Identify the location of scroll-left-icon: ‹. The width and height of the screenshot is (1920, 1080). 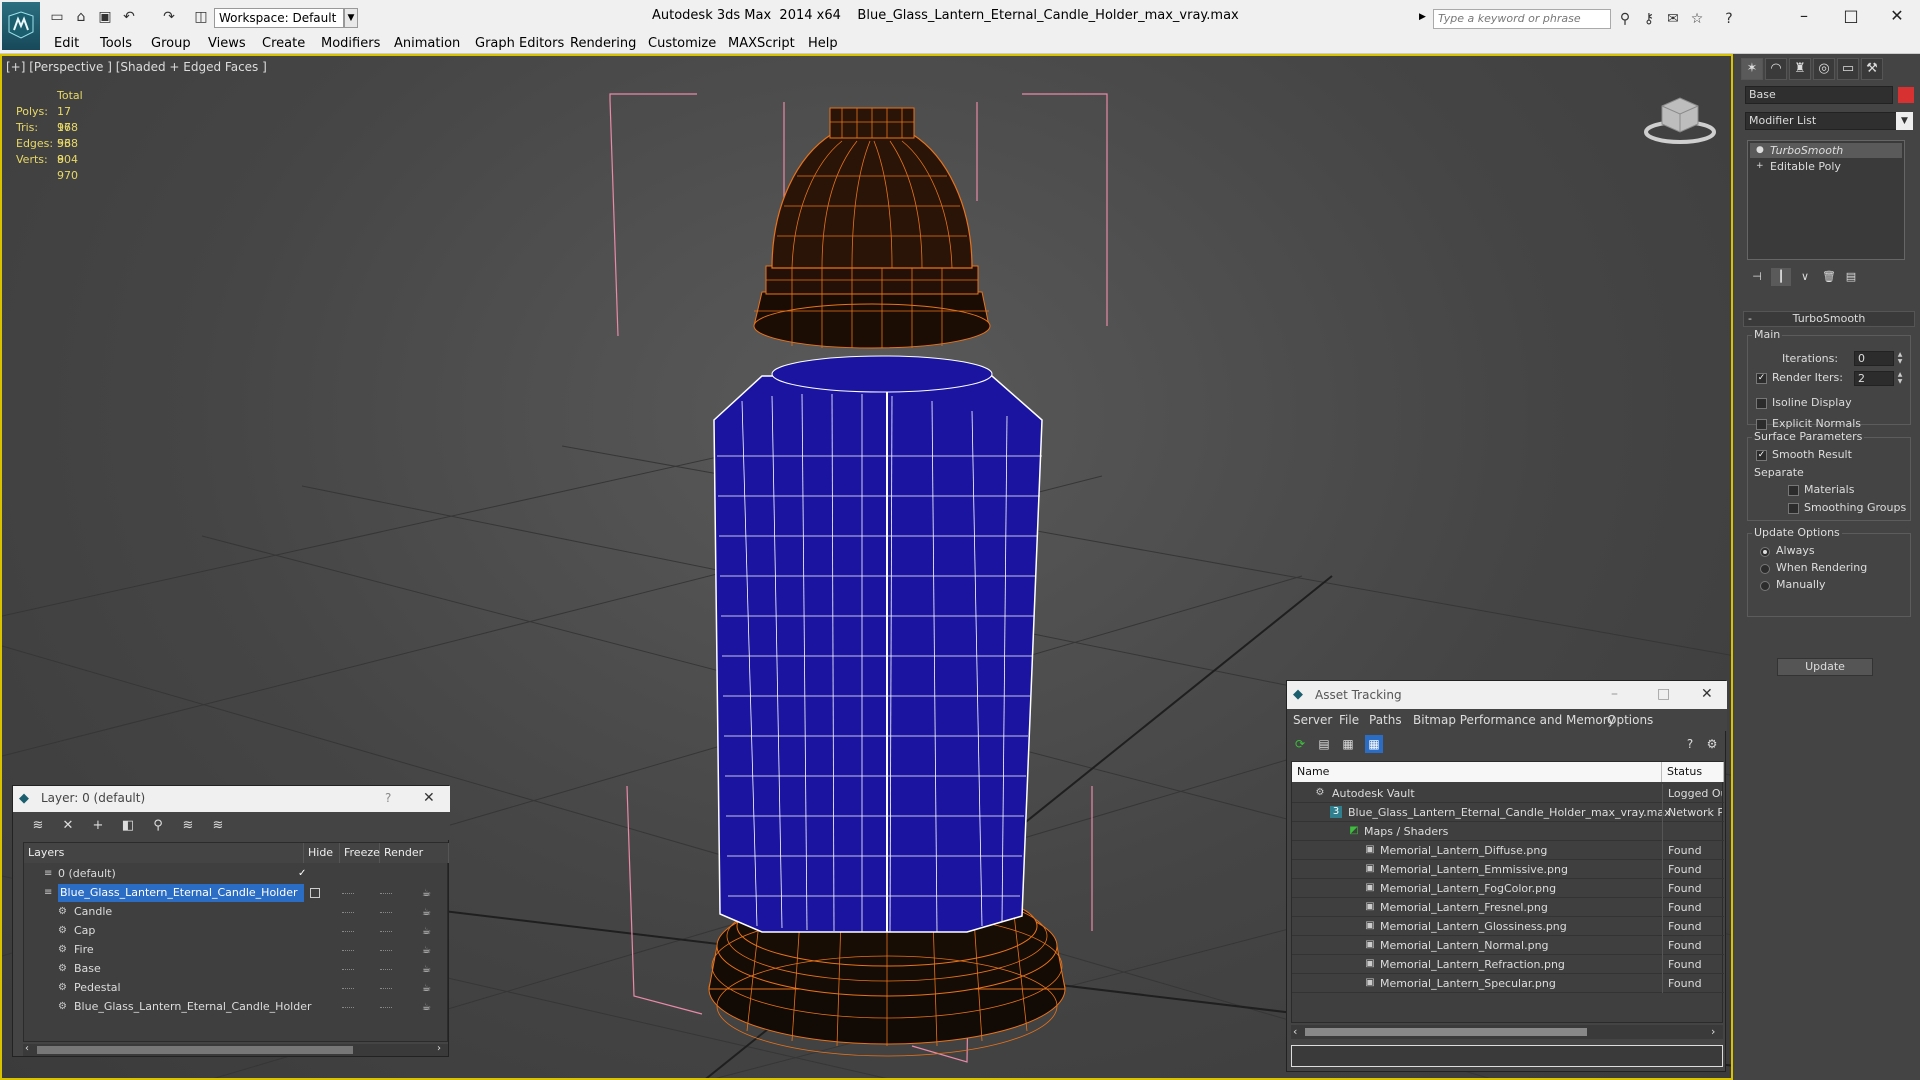
(27, 1048).